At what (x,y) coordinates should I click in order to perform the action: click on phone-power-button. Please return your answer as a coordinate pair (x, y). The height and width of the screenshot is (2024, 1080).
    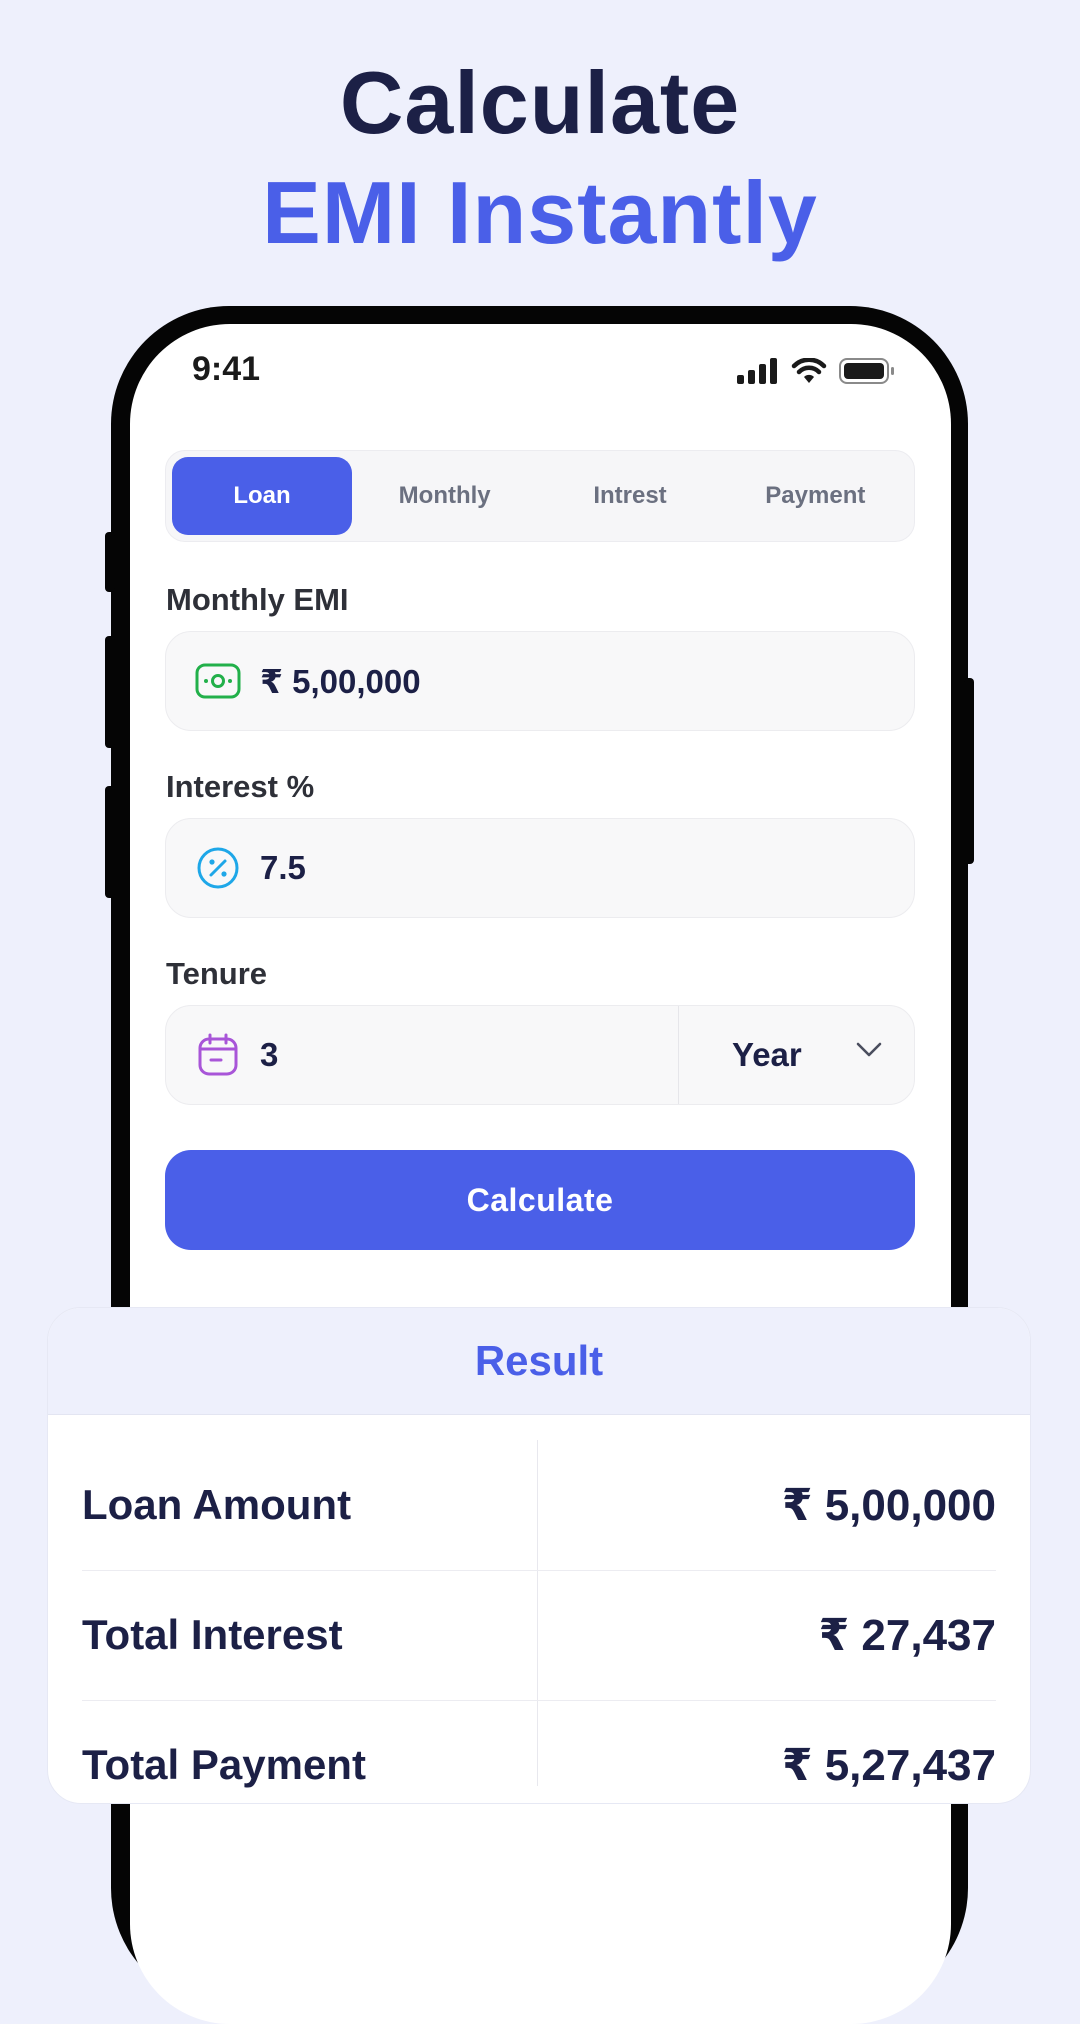
    Looking at the image, I should click on (969, 771).